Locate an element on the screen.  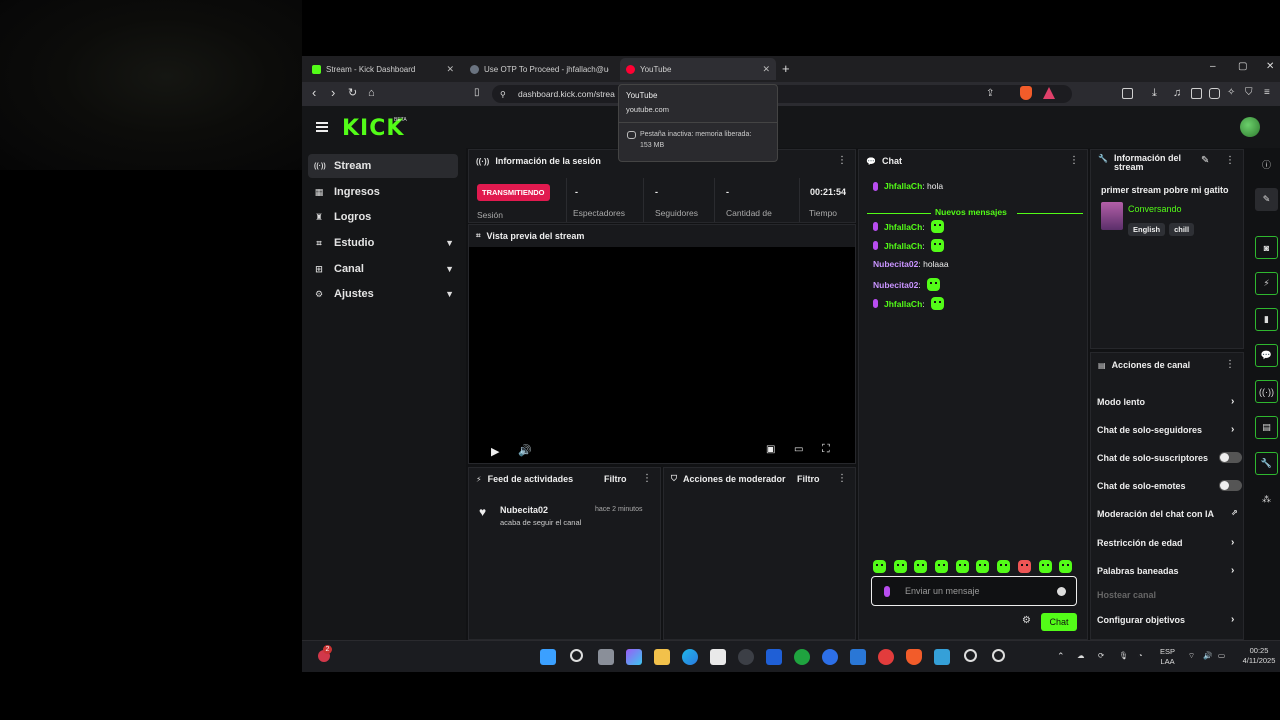
wifi-icon: ⌔ is located at coordinates (1191, 656).